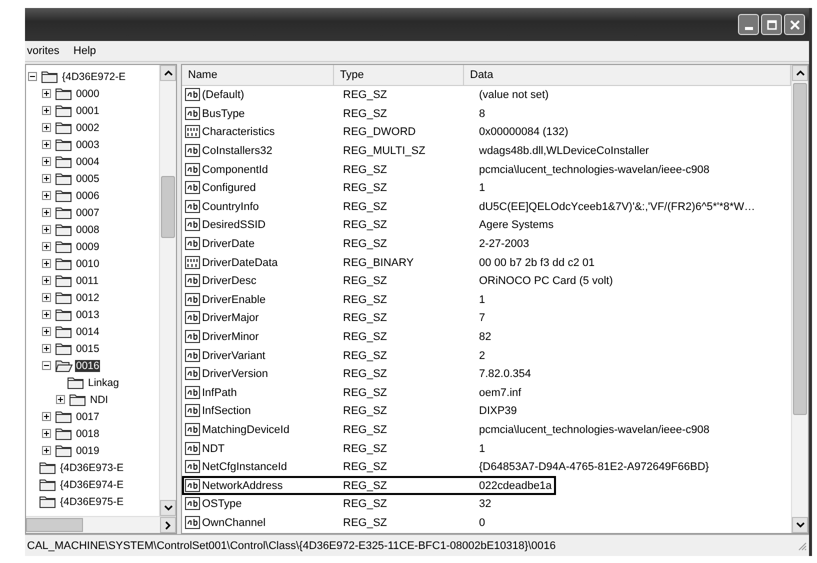  What do you see at coordinates (103, 382) in the screenshot?
I see `tree-item: Linkag` at bounding box center [103, 382].